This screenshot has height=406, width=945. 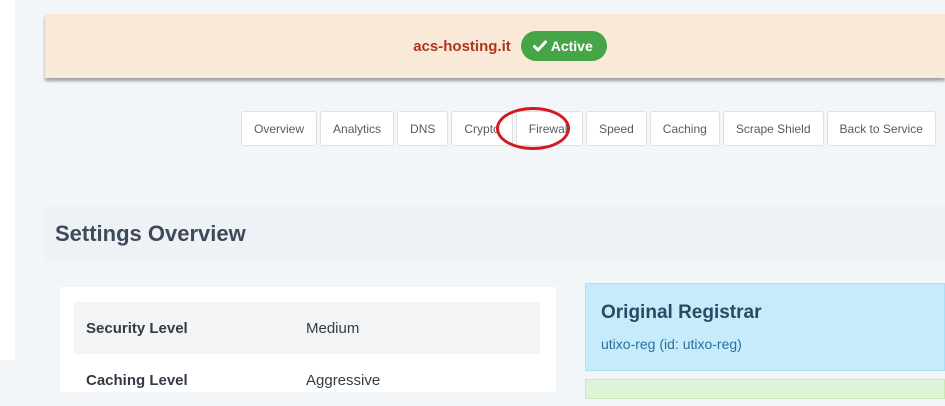 I want to click on setting-value: Aggressive, so click(x=343, y=380).